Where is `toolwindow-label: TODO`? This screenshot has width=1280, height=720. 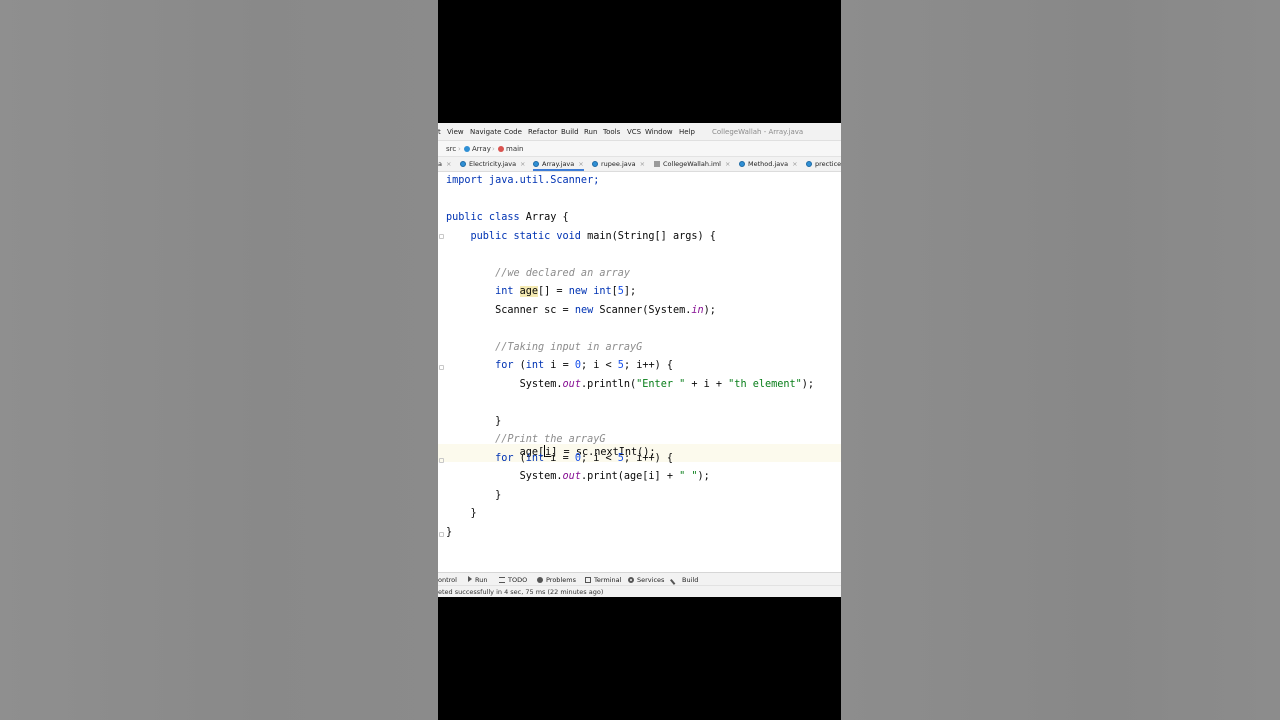 toolwindow-label: TODO is located at coordinates (518, 580).